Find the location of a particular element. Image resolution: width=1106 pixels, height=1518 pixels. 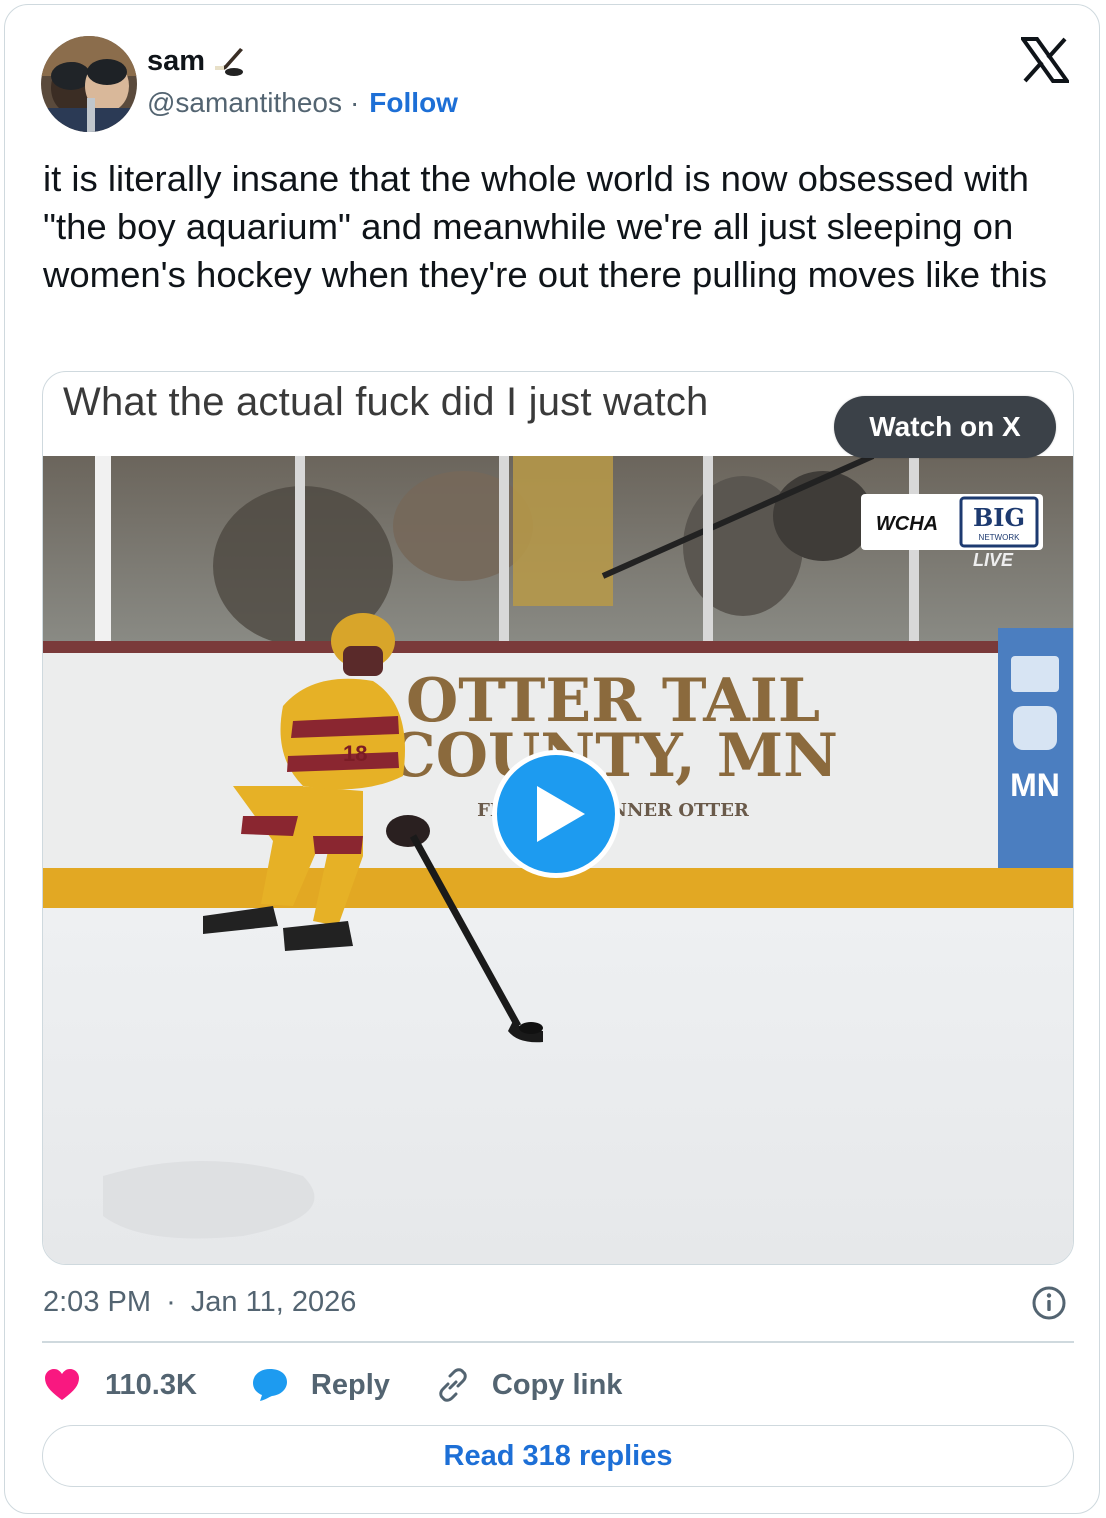

watch-on-x-button: Watch on X is located at coordinates (945, 427).